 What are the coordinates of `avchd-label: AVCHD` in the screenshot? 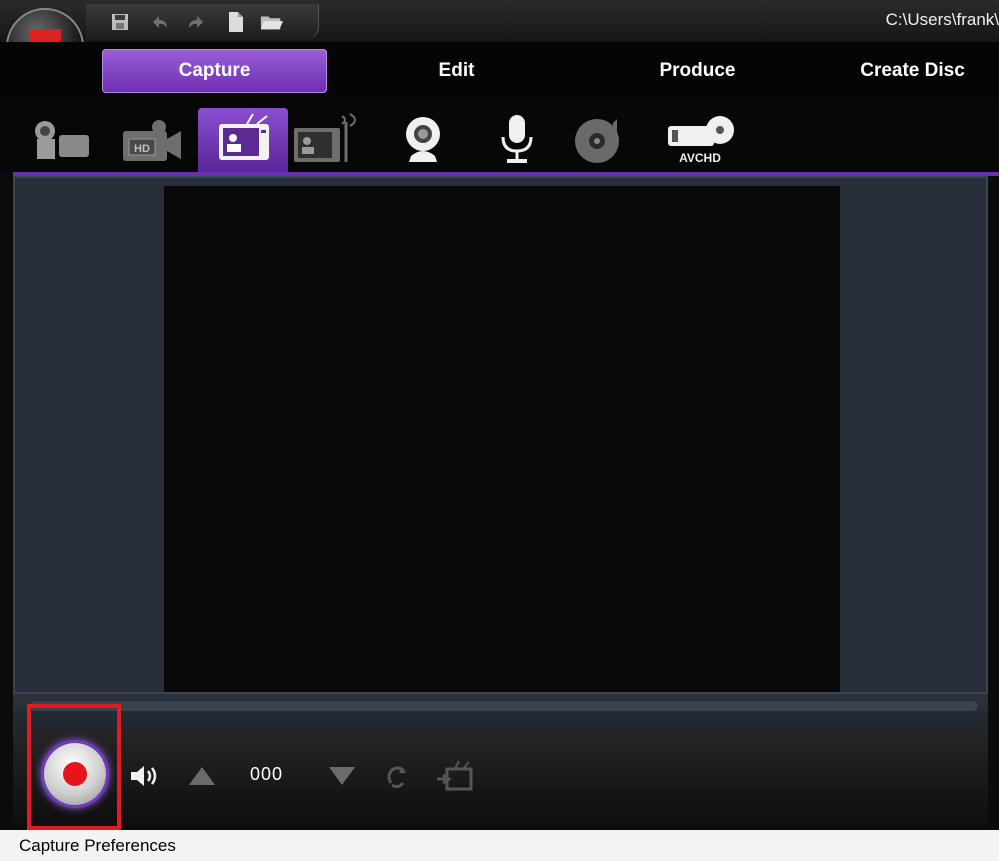 It's located at (700, 158).